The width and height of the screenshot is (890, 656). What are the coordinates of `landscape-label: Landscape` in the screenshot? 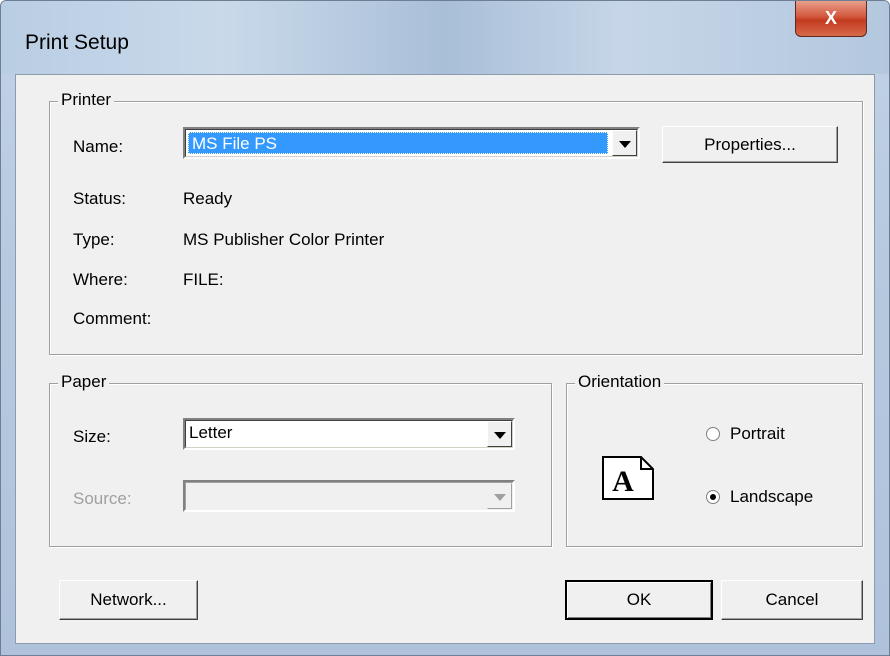 It's located at (771, 497).